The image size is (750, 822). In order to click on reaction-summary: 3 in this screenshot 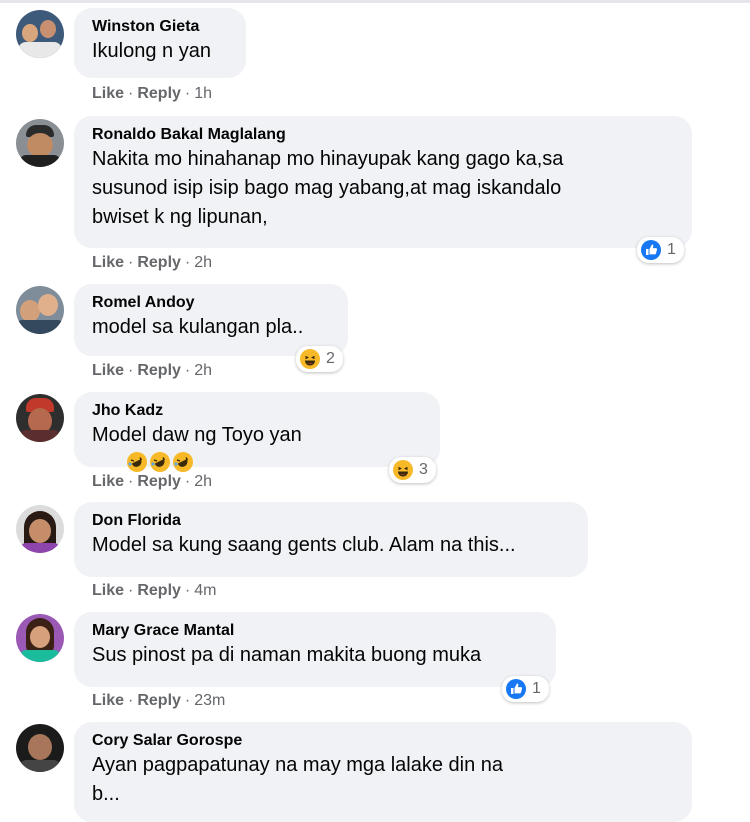, I will do `click(412, 470)`.